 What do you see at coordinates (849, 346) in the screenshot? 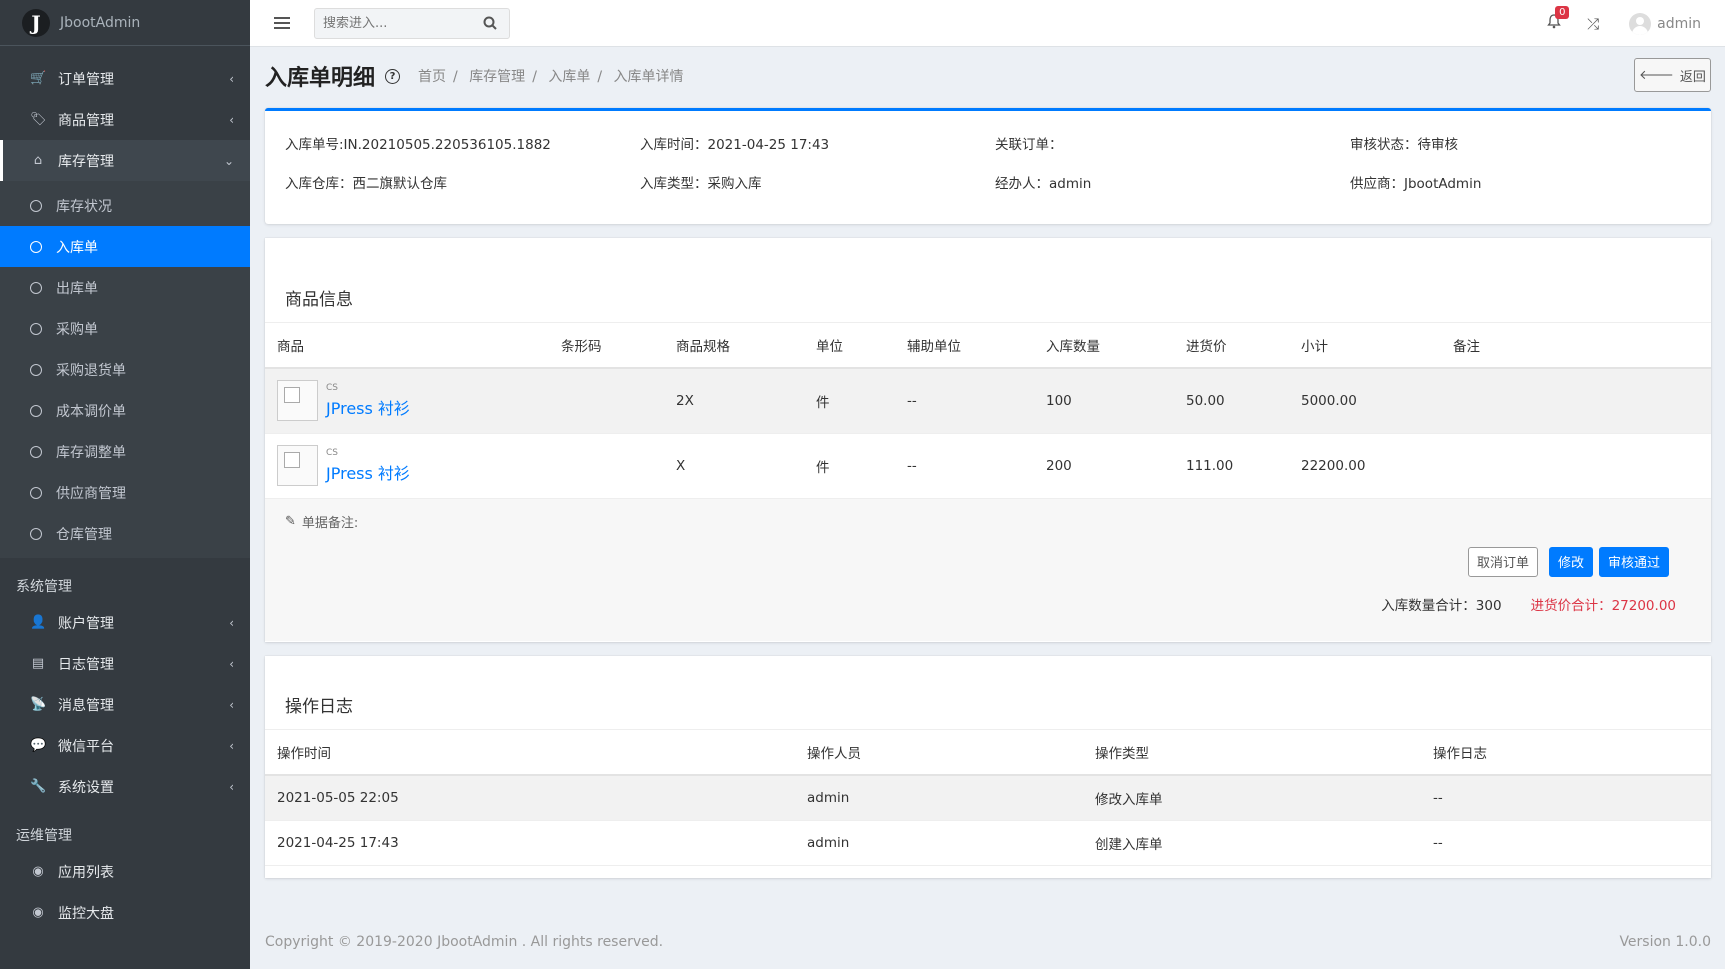
I see `col-header: 单位` at bounding box center [849, 346].